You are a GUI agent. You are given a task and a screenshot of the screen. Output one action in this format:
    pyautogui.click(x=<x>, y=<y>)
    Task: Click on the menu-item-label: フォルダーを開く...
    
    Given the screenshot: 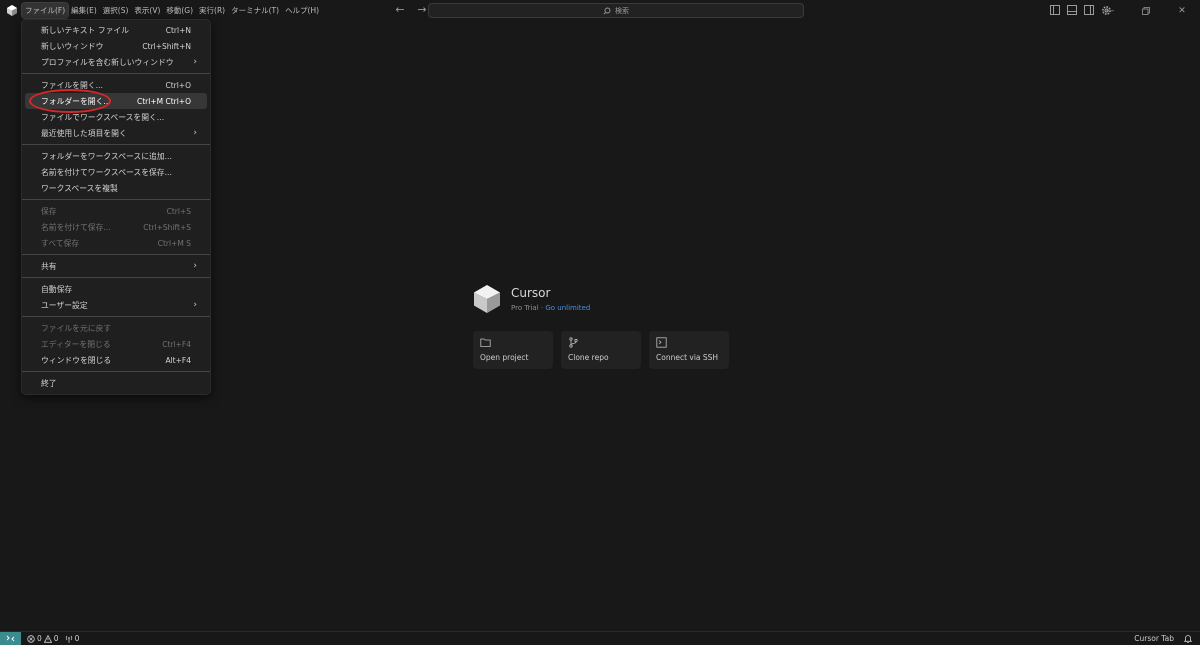 What is the action you would take?
    pyautogui.click(x=76, y=101)
    